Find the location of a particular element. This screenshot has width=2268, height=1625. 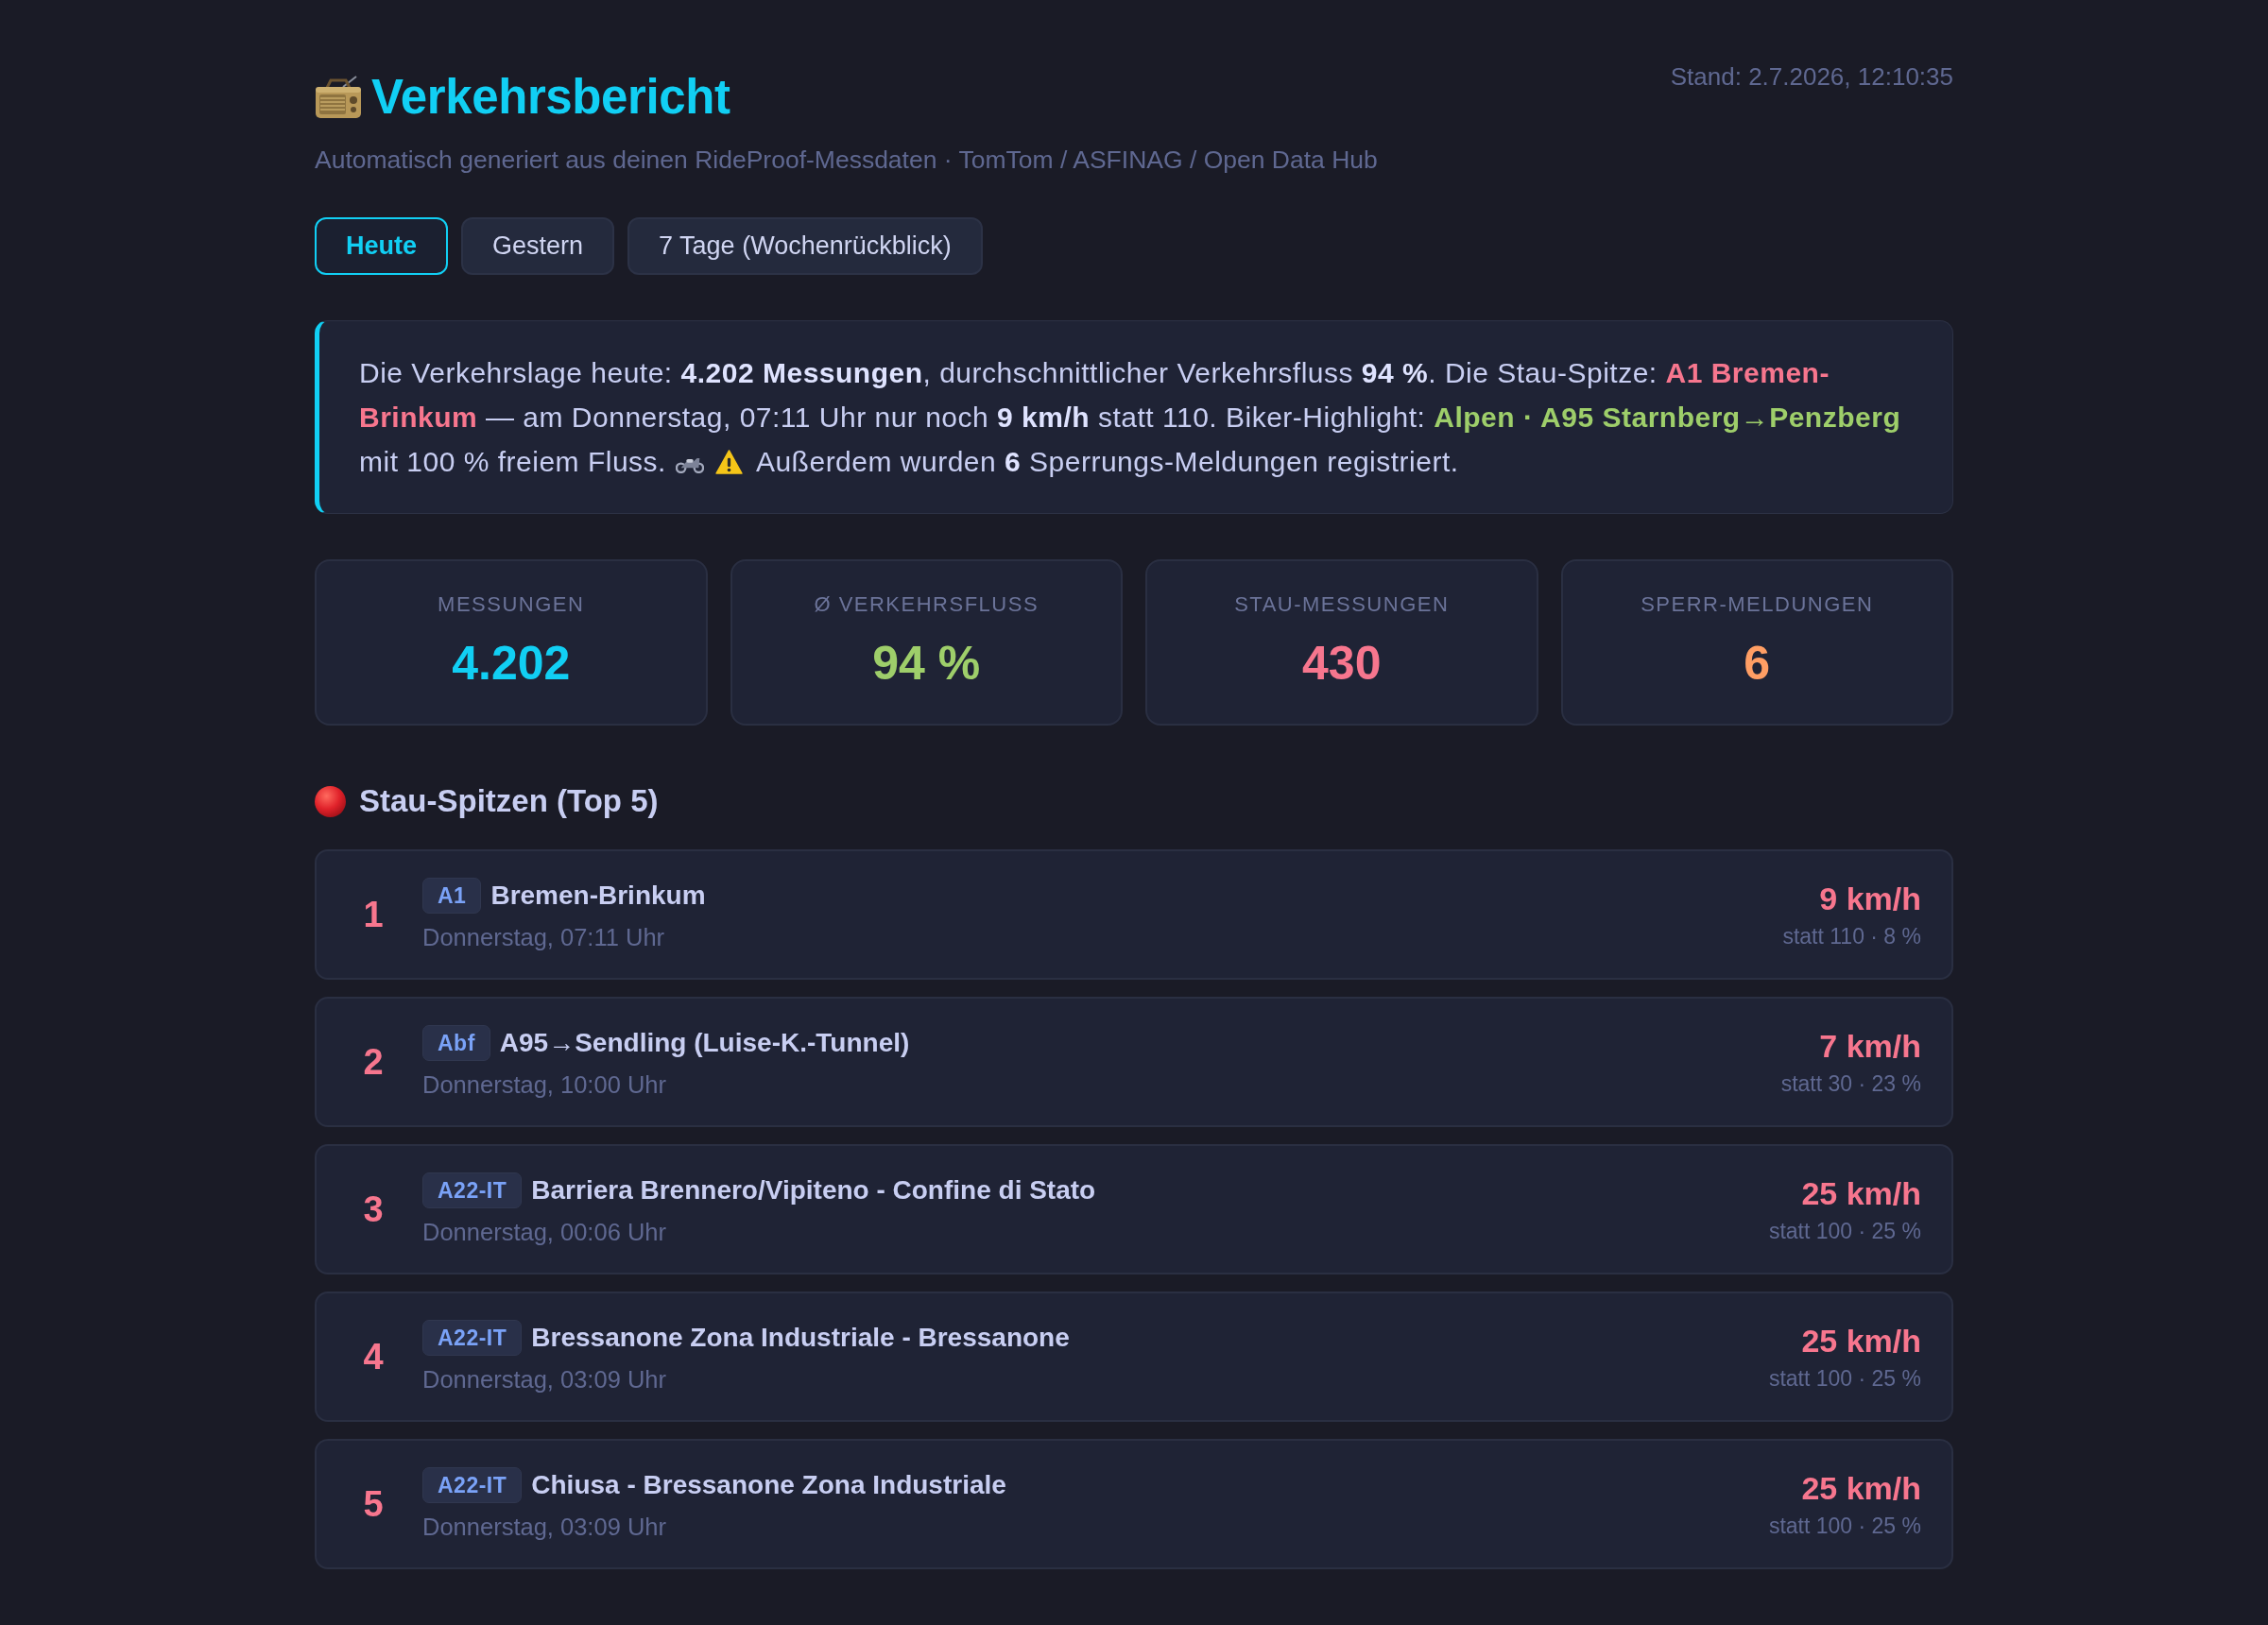

motorcycle-icon is located at coordinates (689, 464).